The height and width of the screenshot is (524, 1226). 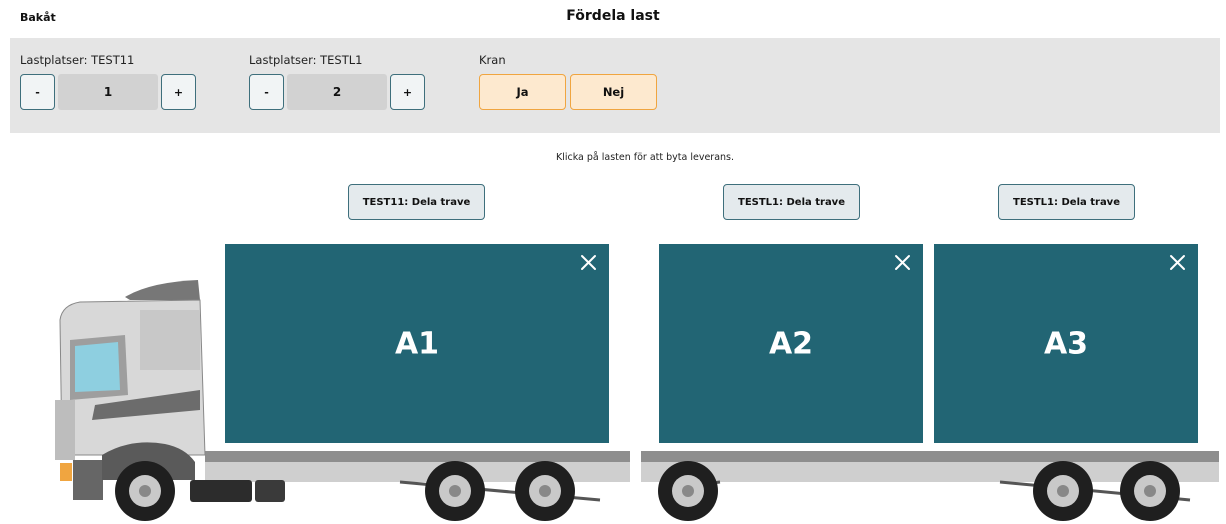 I want to click on page-title: Fördela last, so click(x=613, y=16).